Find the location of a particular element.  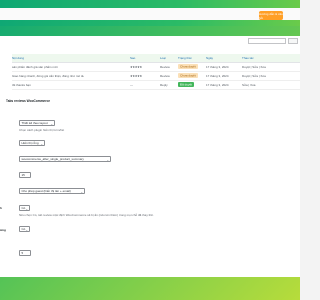

empty-display-select: Hiển thị rỗng ⌄ is located at coordinates (32, 143).